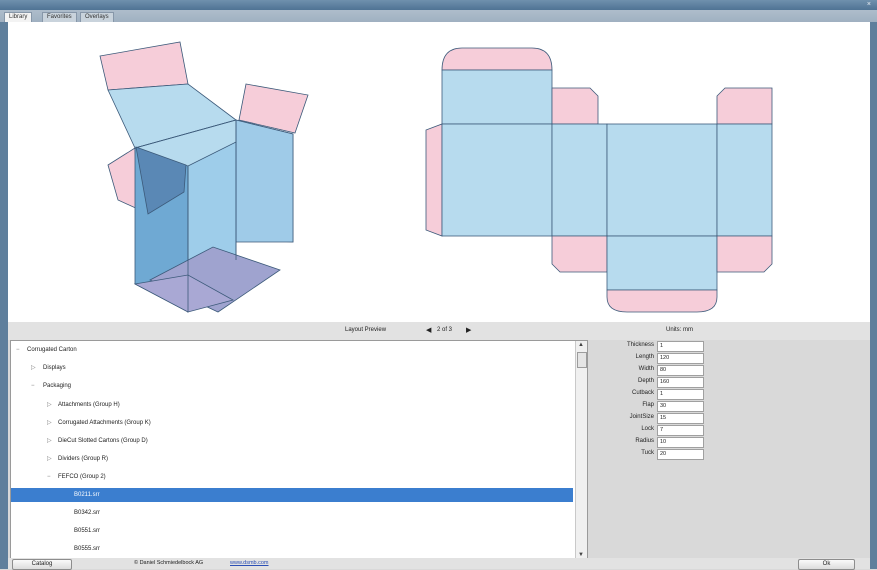  What do you see at coordinates (579, 254) in the screenshot?
I see `flat-dust-flap-bottom-left` at bounding box center [579, 254].